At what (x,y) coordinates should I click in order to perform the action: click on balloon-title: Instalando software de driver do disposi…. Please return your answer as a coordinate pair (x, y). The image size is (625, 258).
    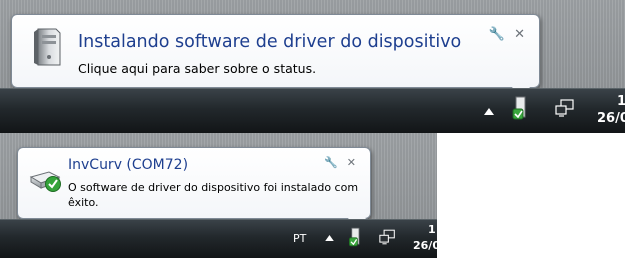
    Looking at the image, I should click on (269, 42).